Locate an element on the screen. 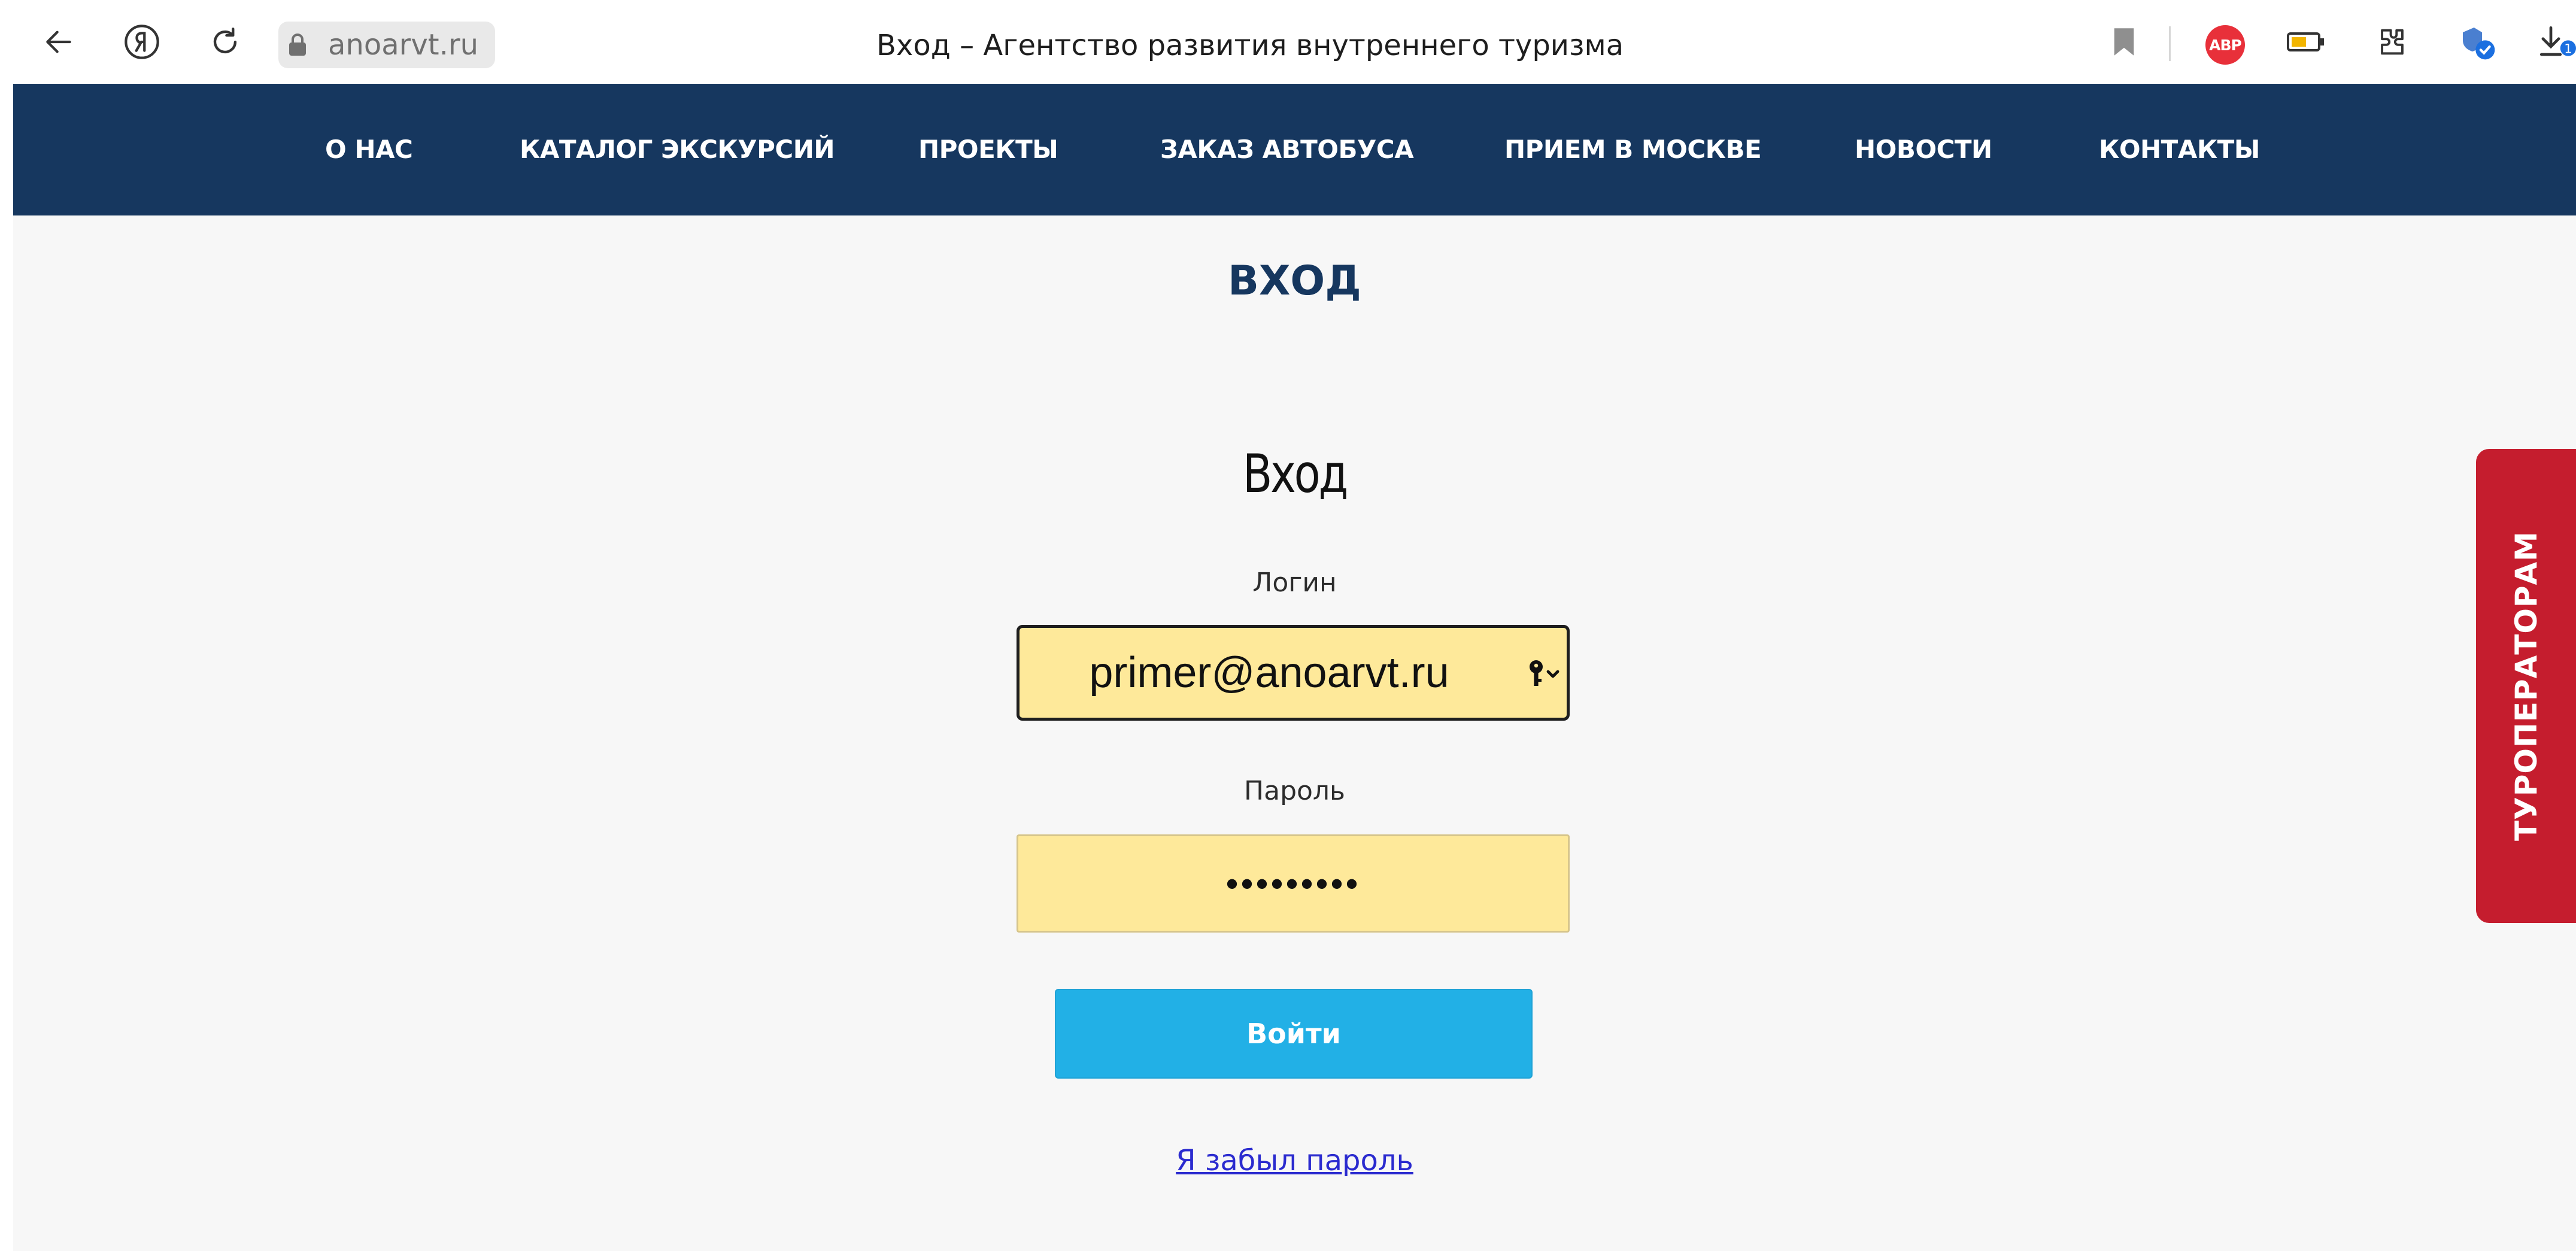  adblock-icon: ABP is located at coordinates (2225, 45).